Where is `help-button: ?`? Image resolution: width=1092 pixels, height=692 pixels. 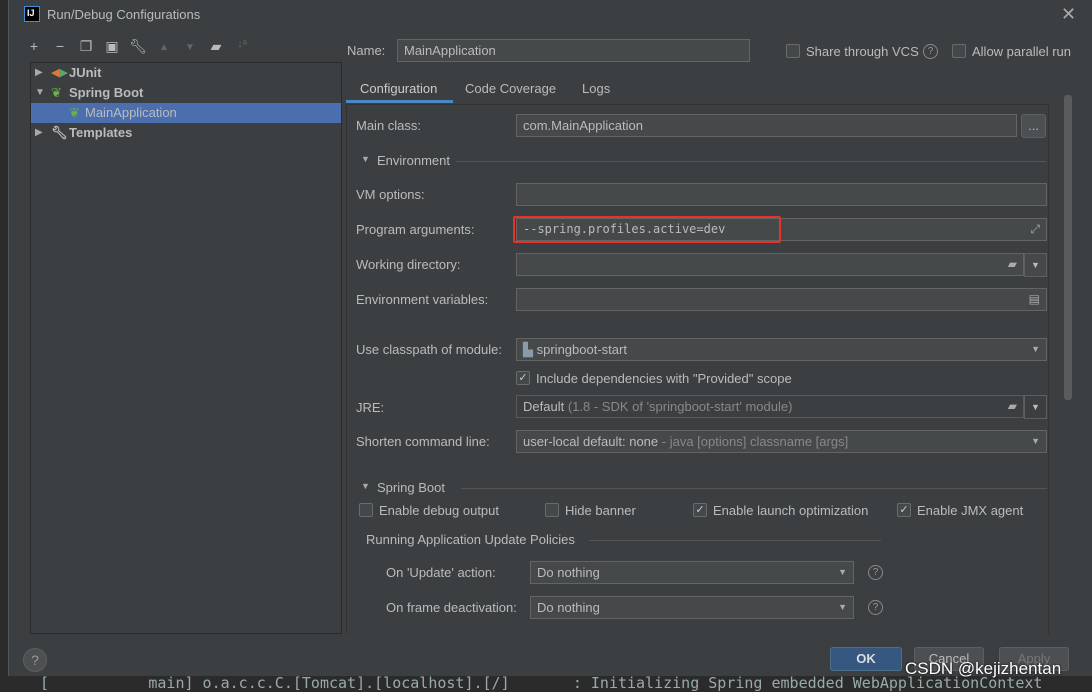 help-button: ? is located at coordinates (35, 660).